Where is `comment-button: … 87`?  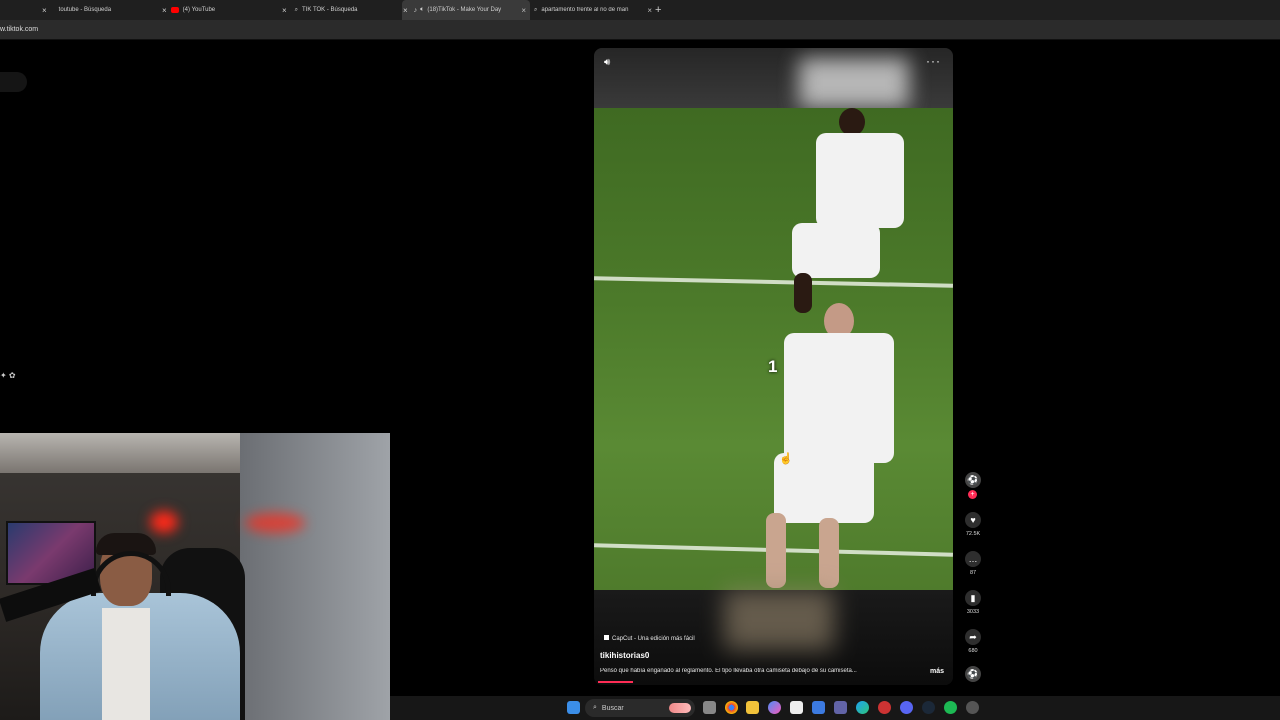
comment-button: … 87 is located at coordinates (973, 563).